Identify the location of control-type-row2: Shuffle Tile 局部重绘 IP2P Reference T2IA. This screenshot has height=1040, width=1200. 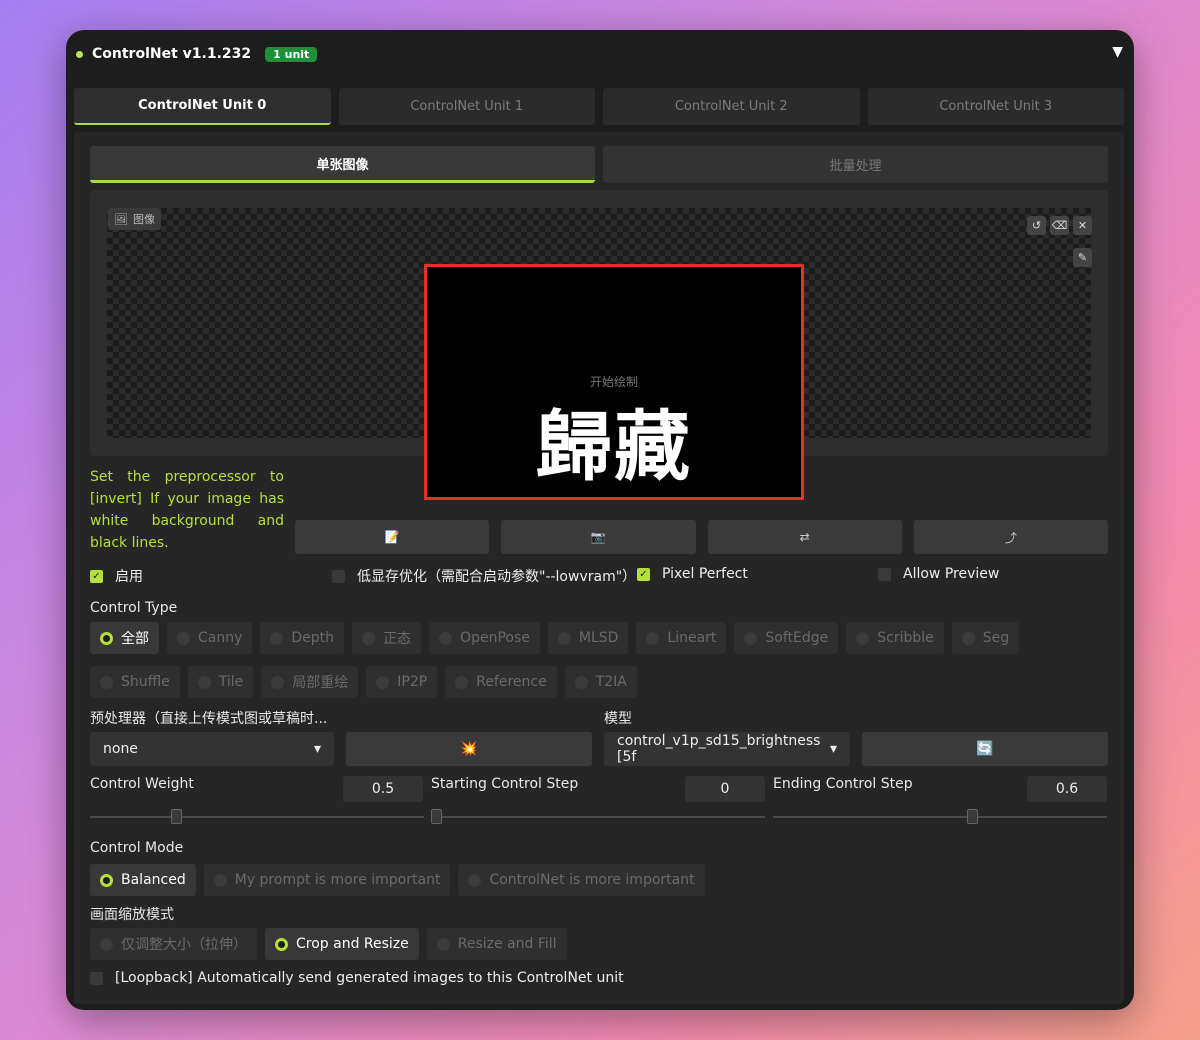
(363, 682).